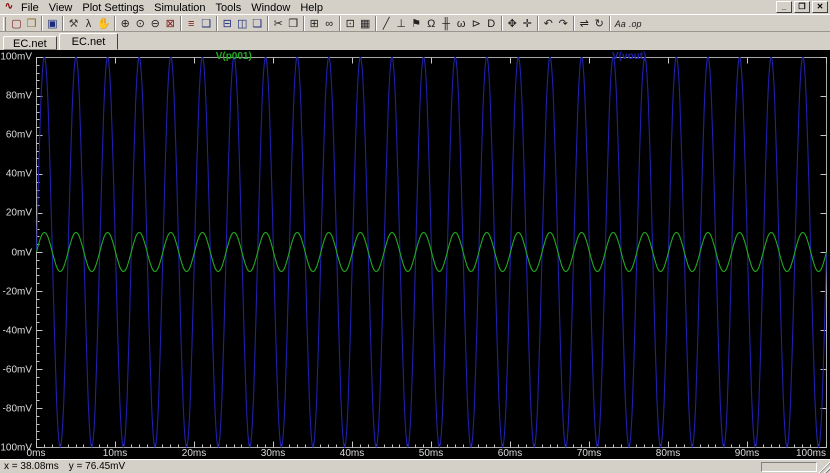 The width and height of the screenshot is (830, 473). Describe the element at coordinates (16, 24) in the screenshot. I see `new-schematic-button: ▢` at that location.